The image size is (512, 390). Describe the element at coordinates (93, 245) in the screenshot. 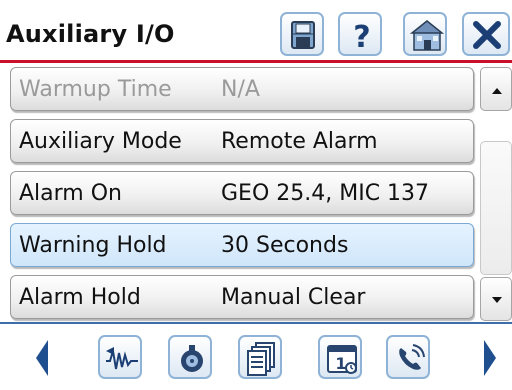

I see `row-label: Warning Hold` at that location.